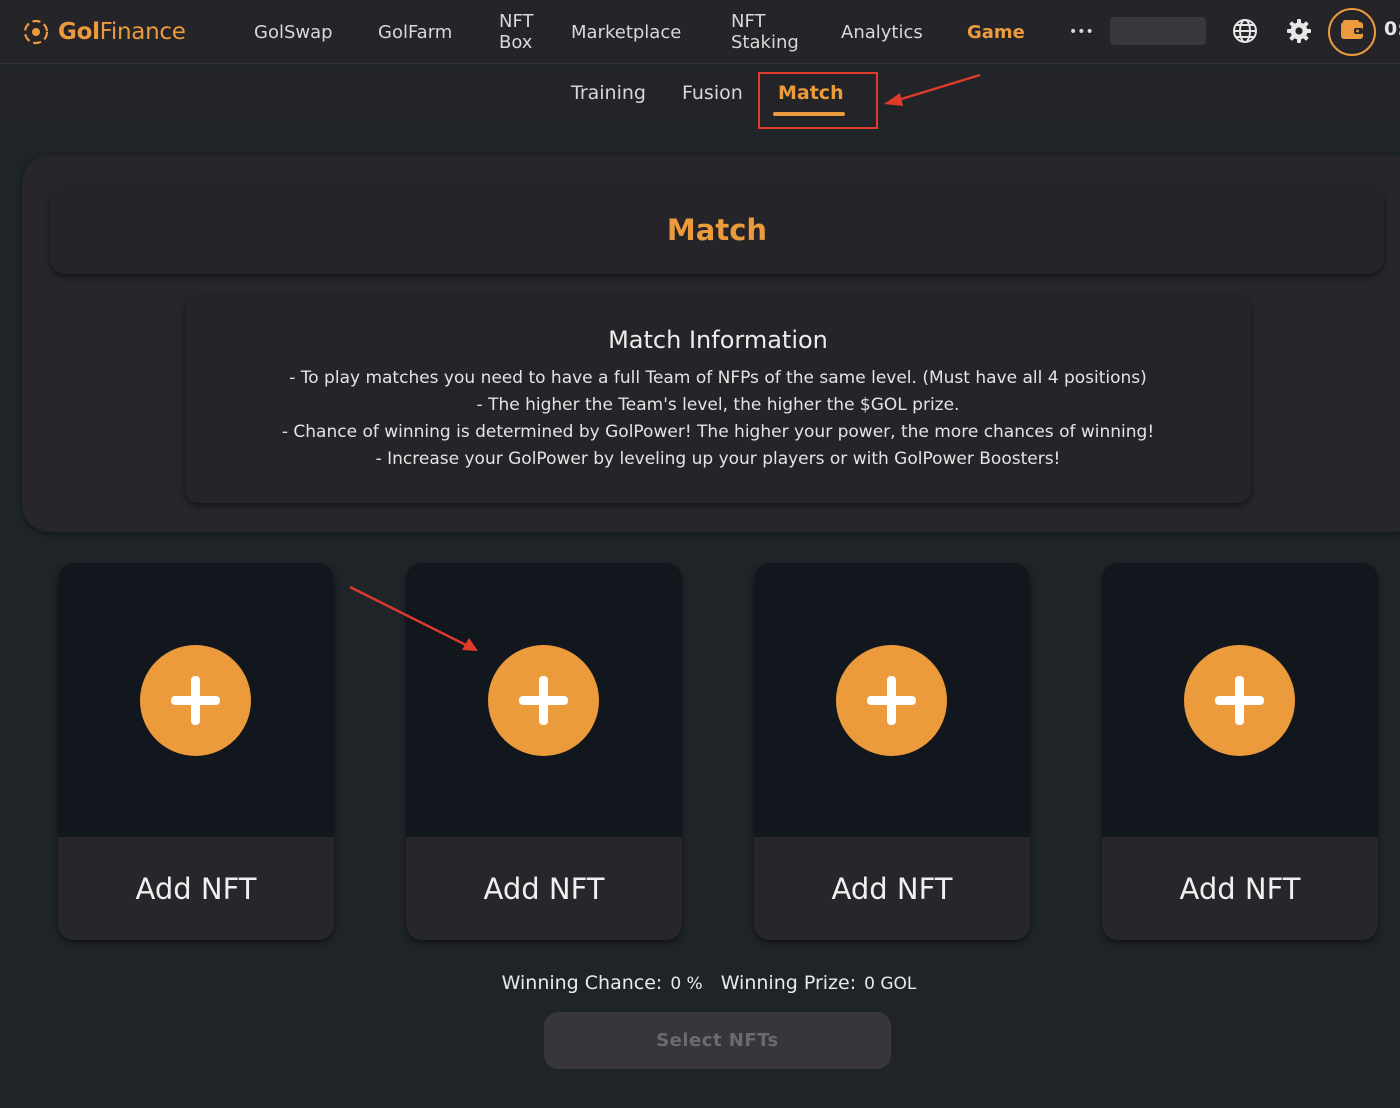  Describe the element at coordinates (1299, 31) in the screenshot. I see `gear-icon` at that location.